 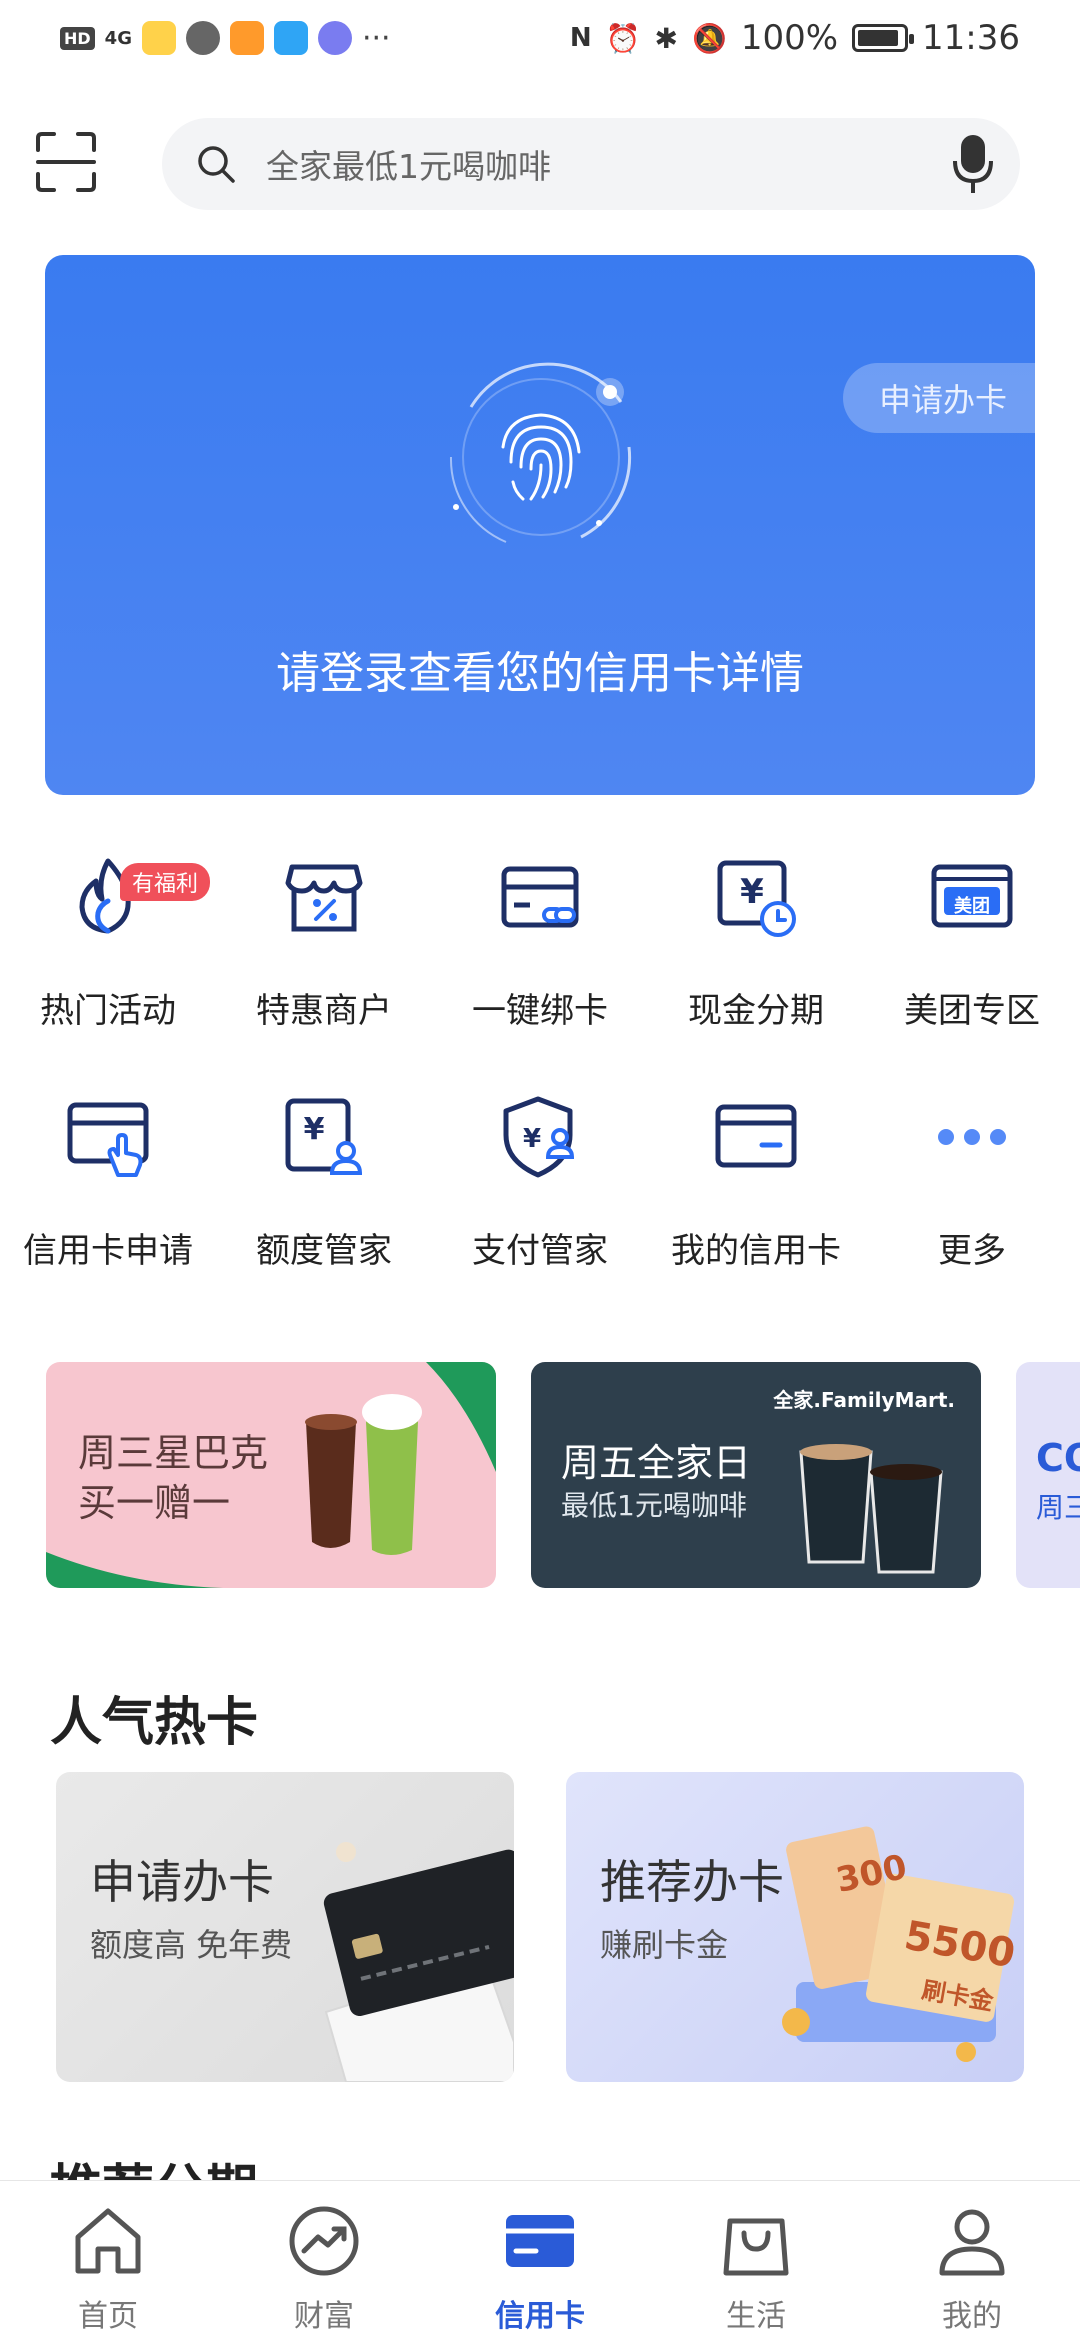 What do you see at coordinates (376, 38) in the screenshot?
I see `more-notifications: ···` at bounding box center [376, 38].